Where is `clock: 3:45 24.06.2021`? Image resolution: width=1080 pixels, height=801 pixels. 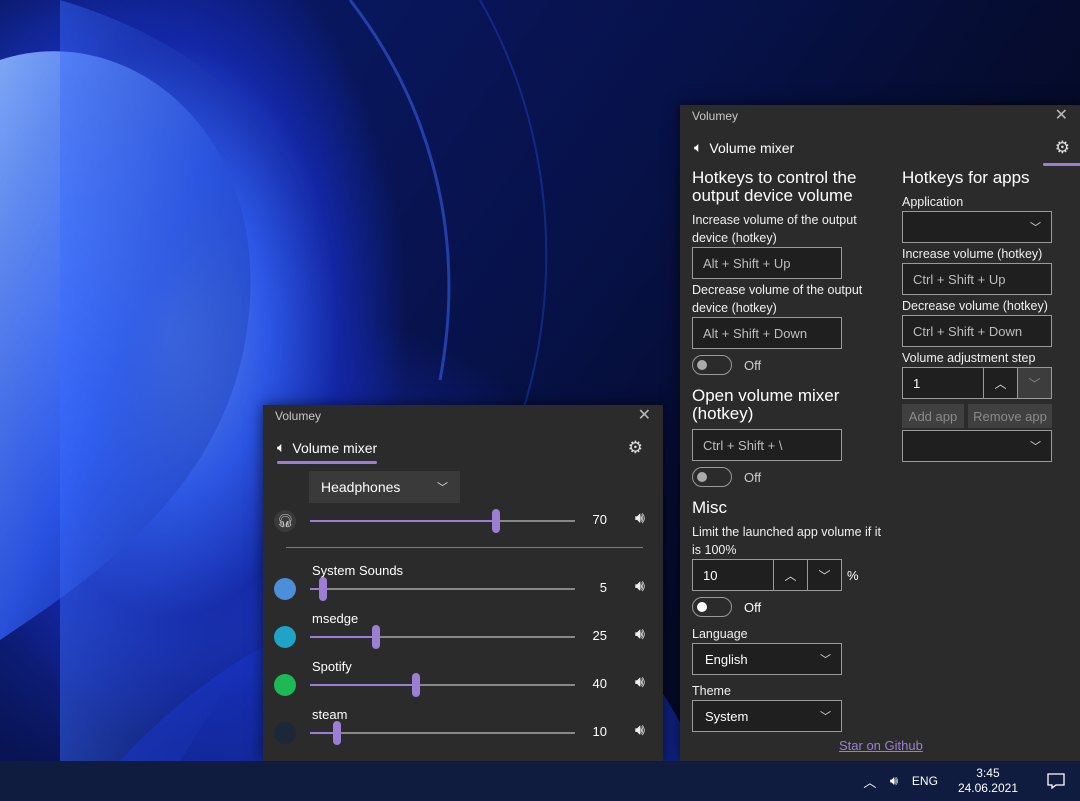
clock: 3:45 24.06.2021 is located at coordinates (991, 781).